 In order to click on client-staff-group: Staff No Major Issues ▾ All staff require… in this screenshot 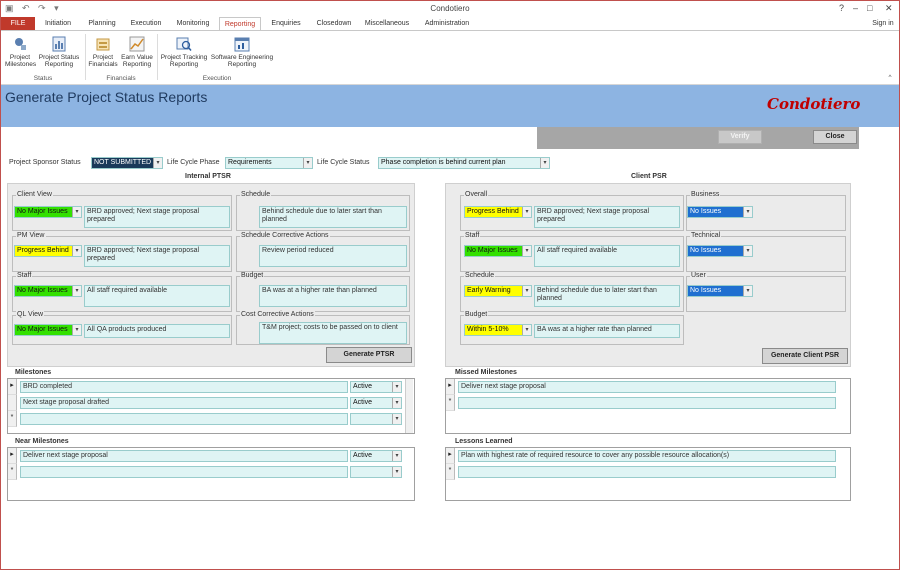, I will do `click(572, 252)`.